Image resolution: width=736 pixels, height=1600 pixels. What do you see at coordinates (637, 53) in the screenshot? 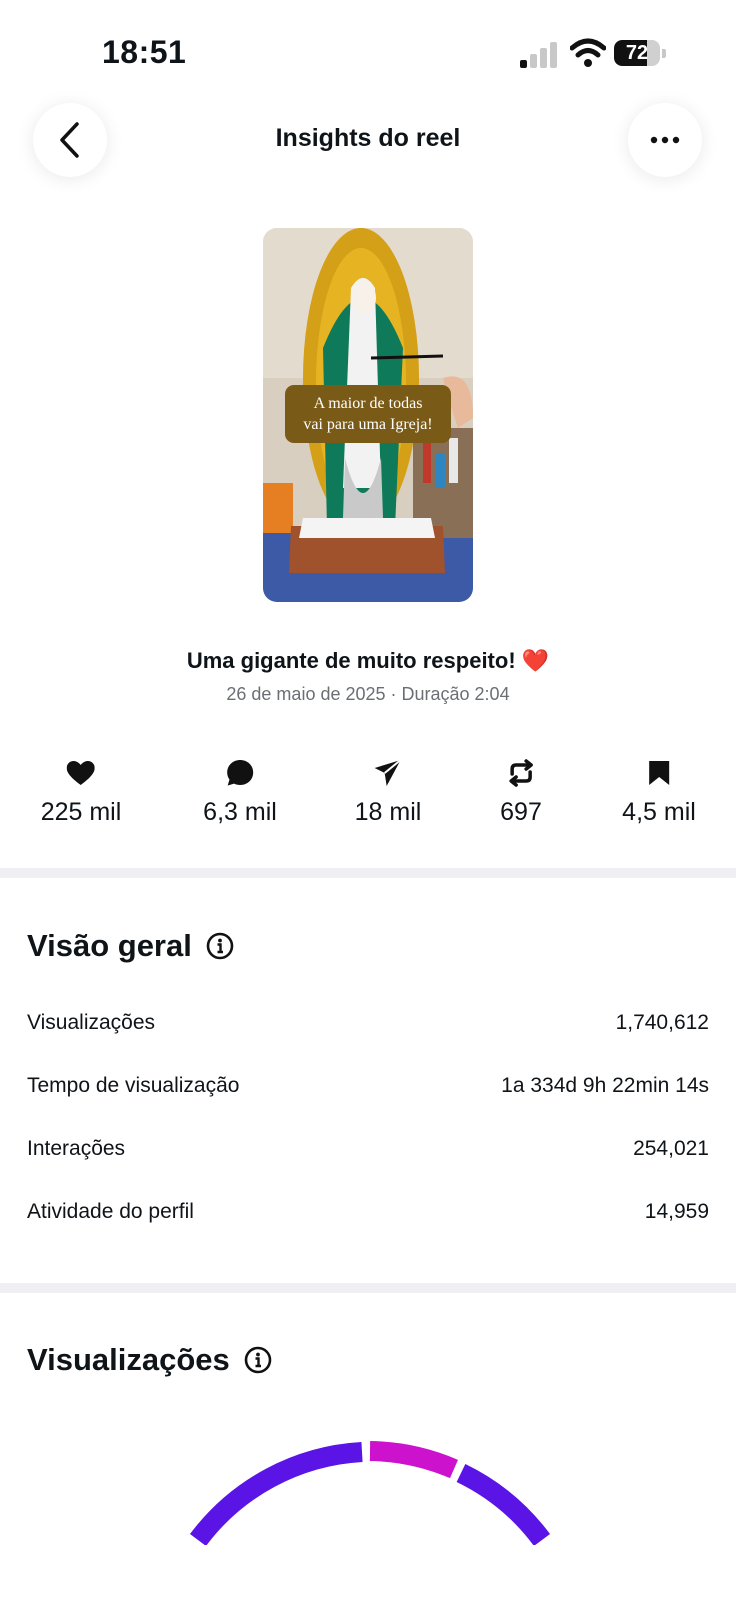
I see `battery-percent: 72` at bounding box center [637, 53].